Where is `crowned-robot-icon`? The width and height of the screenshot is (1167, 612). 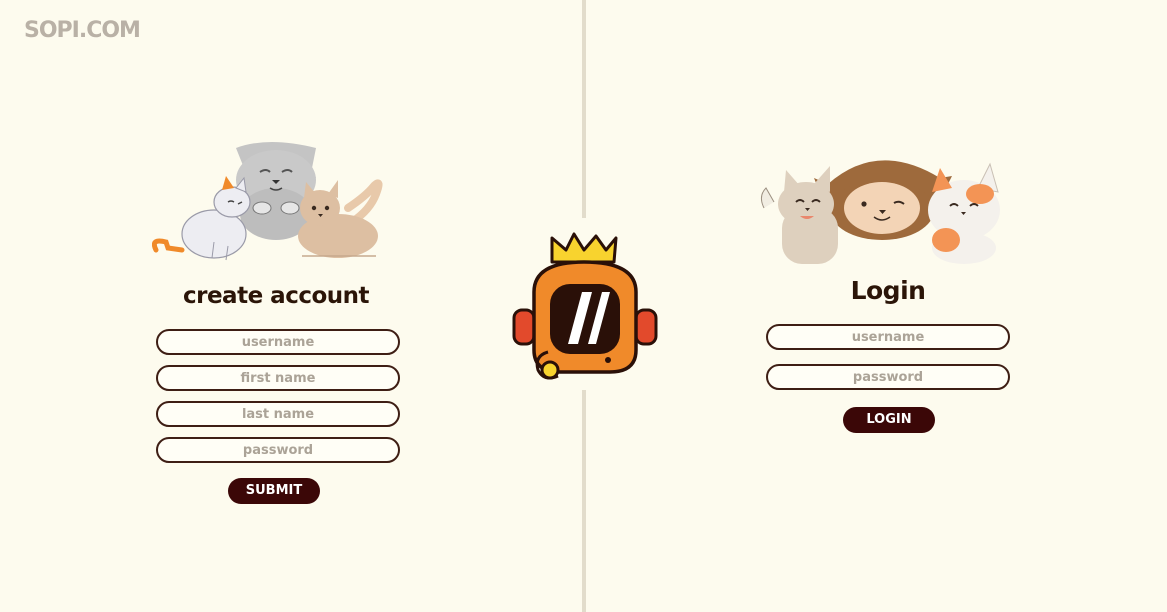
crowned-robot-icon is located at coordinates (585, 306).